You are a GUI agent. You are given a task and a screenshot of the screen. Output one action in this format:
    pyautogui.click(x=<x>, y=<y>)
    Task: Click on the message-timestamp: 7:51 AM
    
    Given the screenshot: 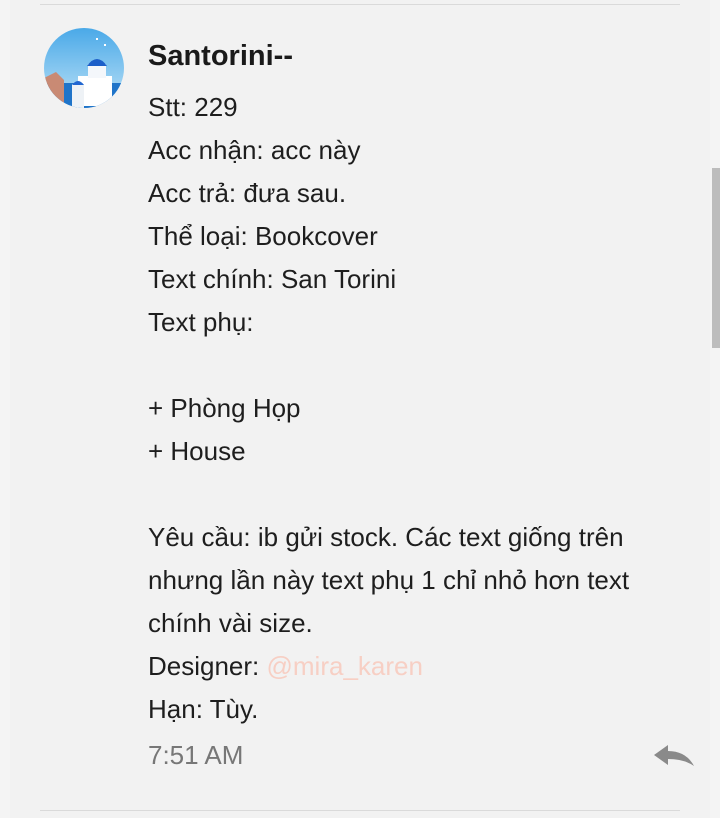 What is the action you would take?
    pyautogui.click(x=196, y=755)
    